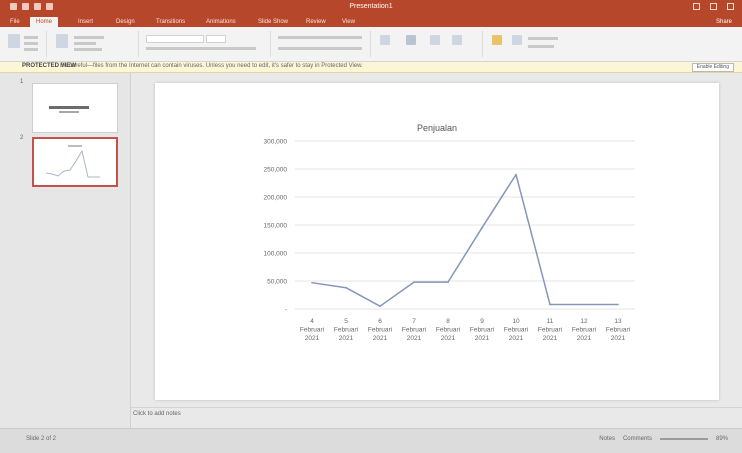 The image size is (742, 453). I want to click on x-tick-label: 13 Februari 2021, so click(618, 330).